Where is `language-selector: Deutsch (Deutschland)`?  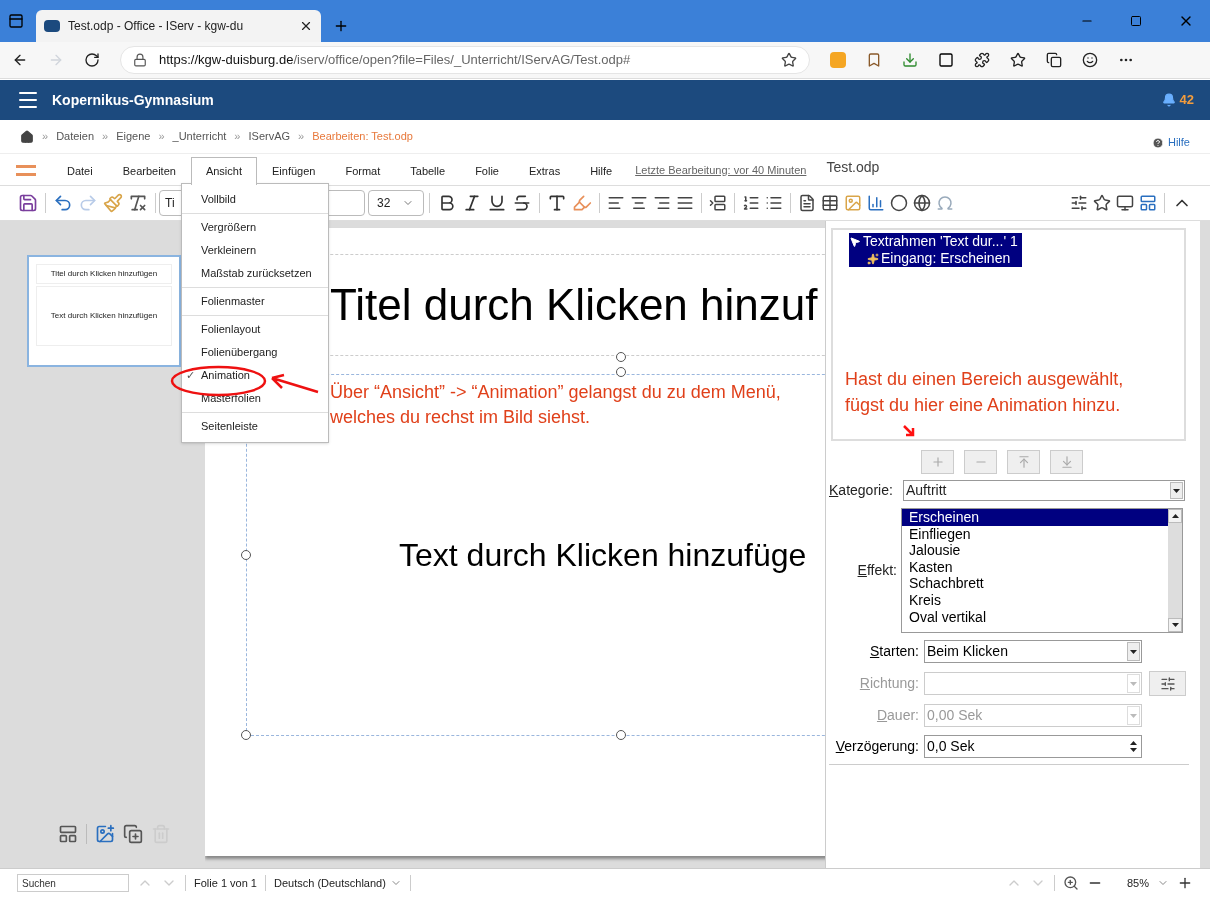 language-selector: Deutsch (Deutschland) is located at coordinates (338, 883).